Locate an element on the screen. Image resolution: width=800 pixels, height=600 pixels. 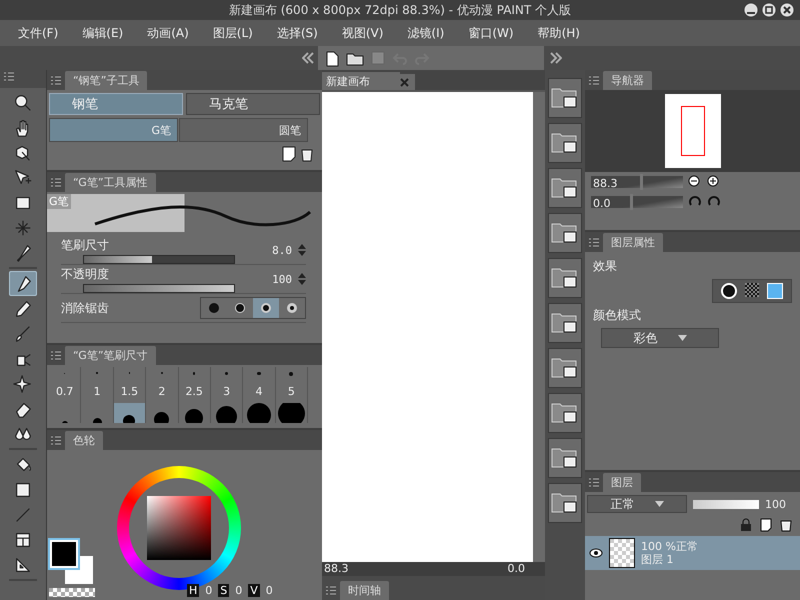
panel-tab: 色轮 is located at coordinates (84, 440).